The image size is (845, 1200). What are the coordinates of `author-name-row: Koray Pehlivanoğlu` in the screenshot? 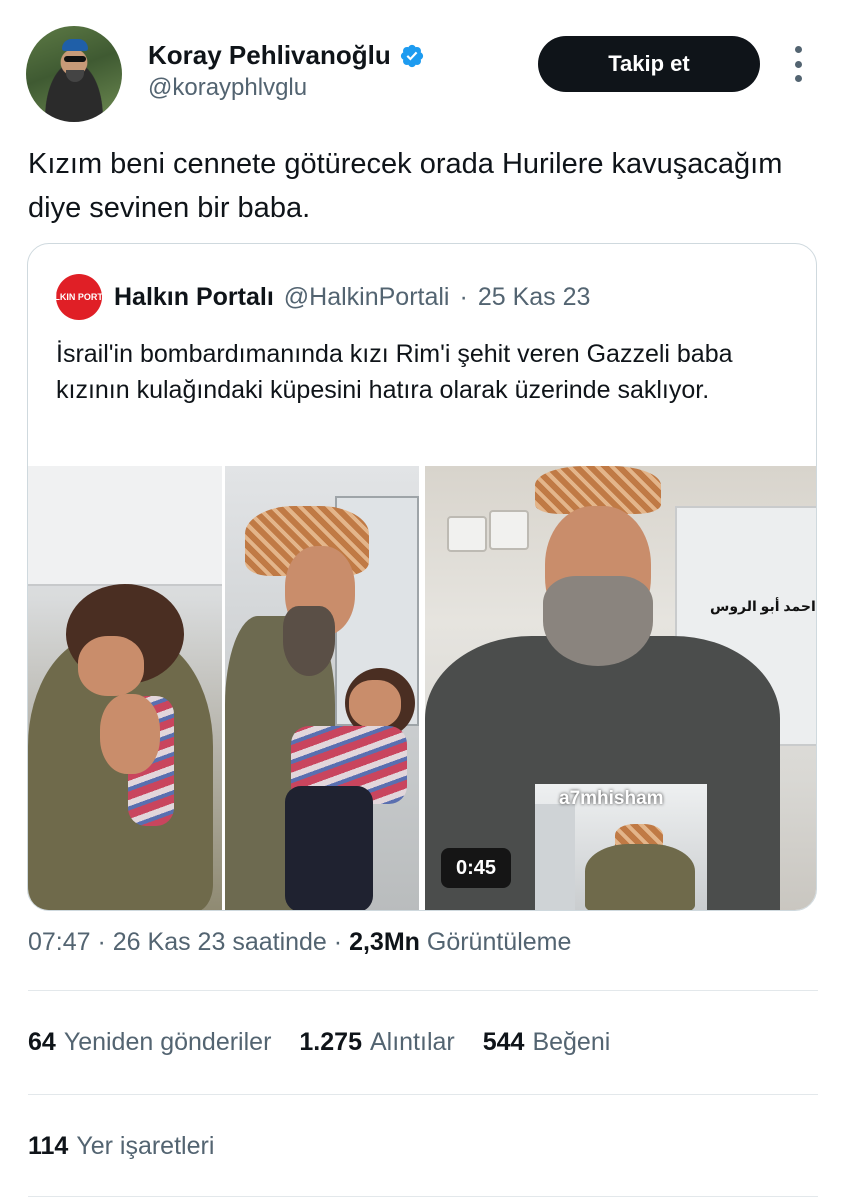 It's located at (286, 55).